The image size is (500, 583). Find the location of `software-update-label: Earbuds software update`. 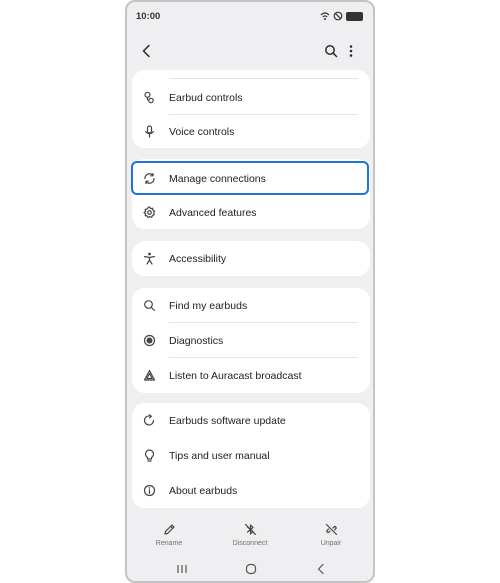

software-update-label: Earbuds software update is located at coordinates (227, 420).